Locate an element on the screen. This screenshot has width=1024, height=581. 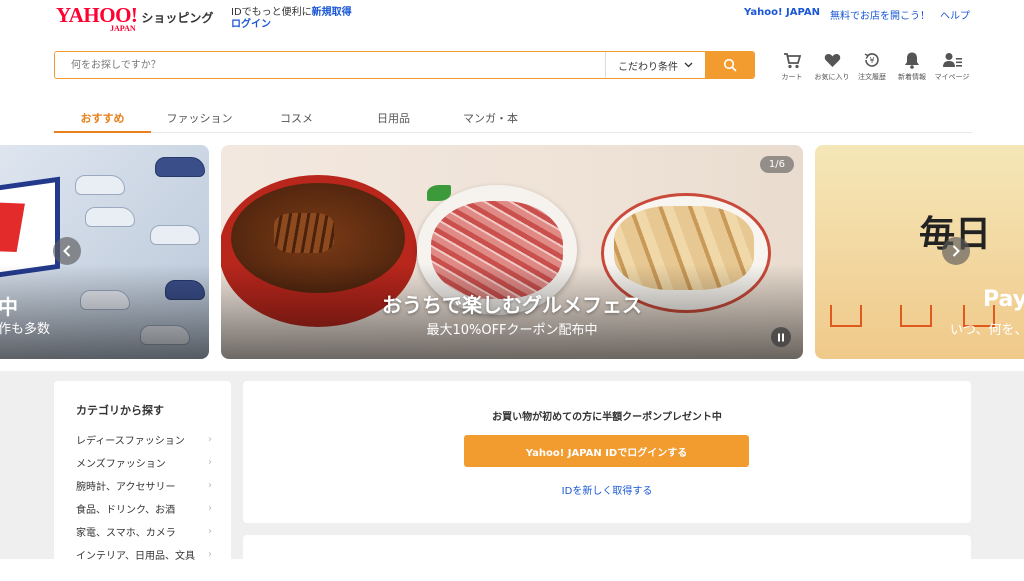
banner-shade is located at coordinates (104, 311).